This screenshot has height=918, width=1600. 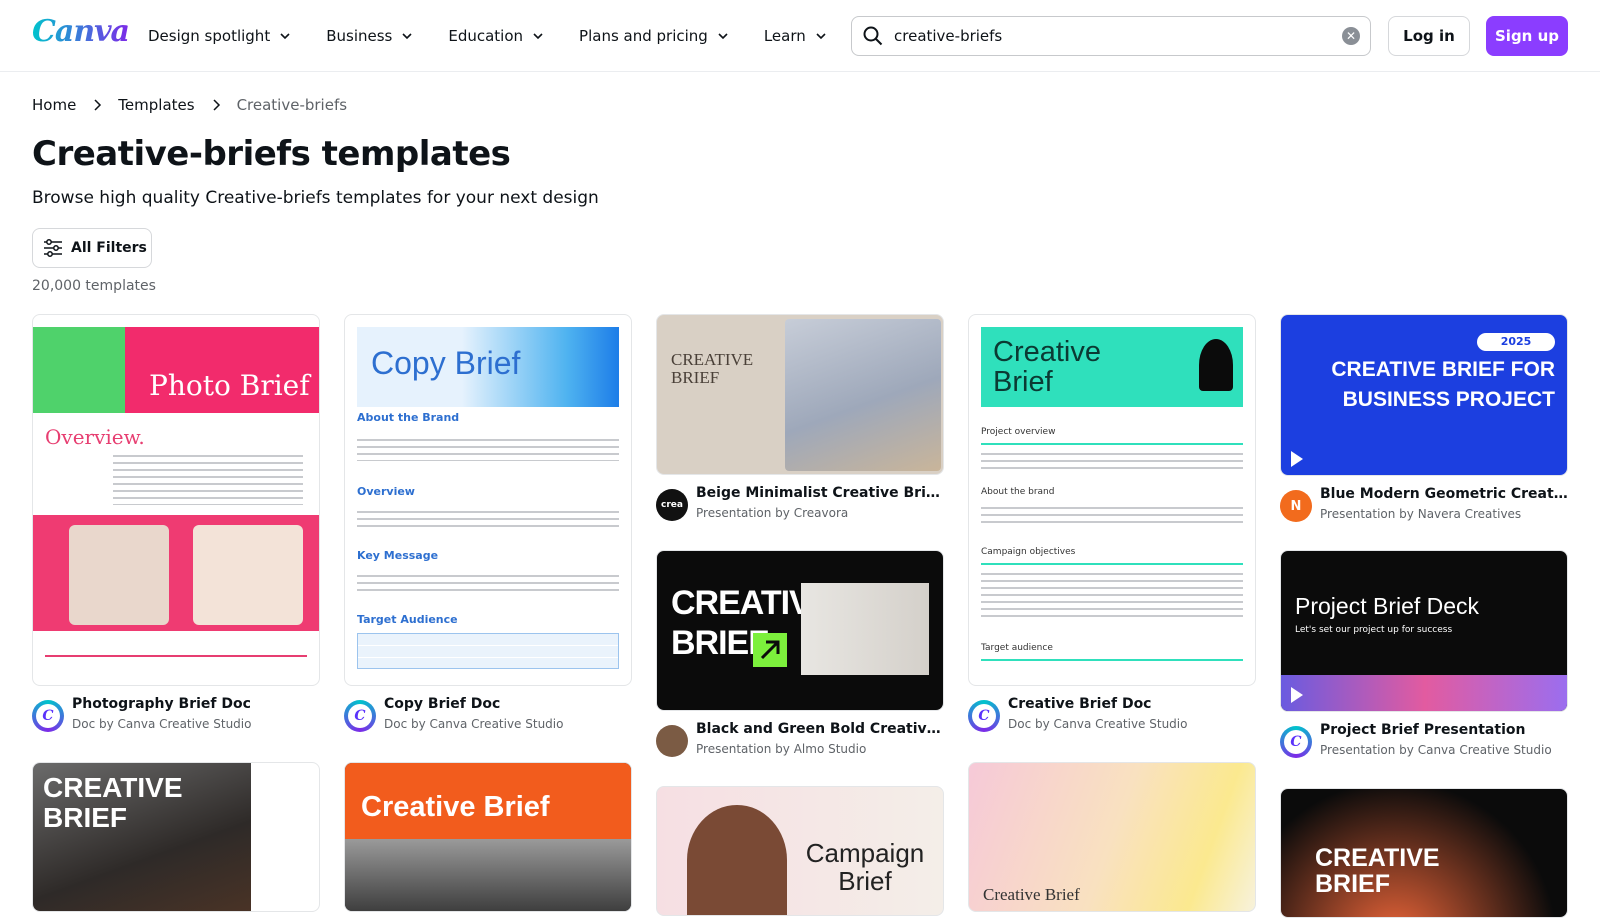 What do you see at coordinates (220, 36) in the screenshot?
I see `nav-design-spotlight: Design spotlight` at bounding box center [220, 36].